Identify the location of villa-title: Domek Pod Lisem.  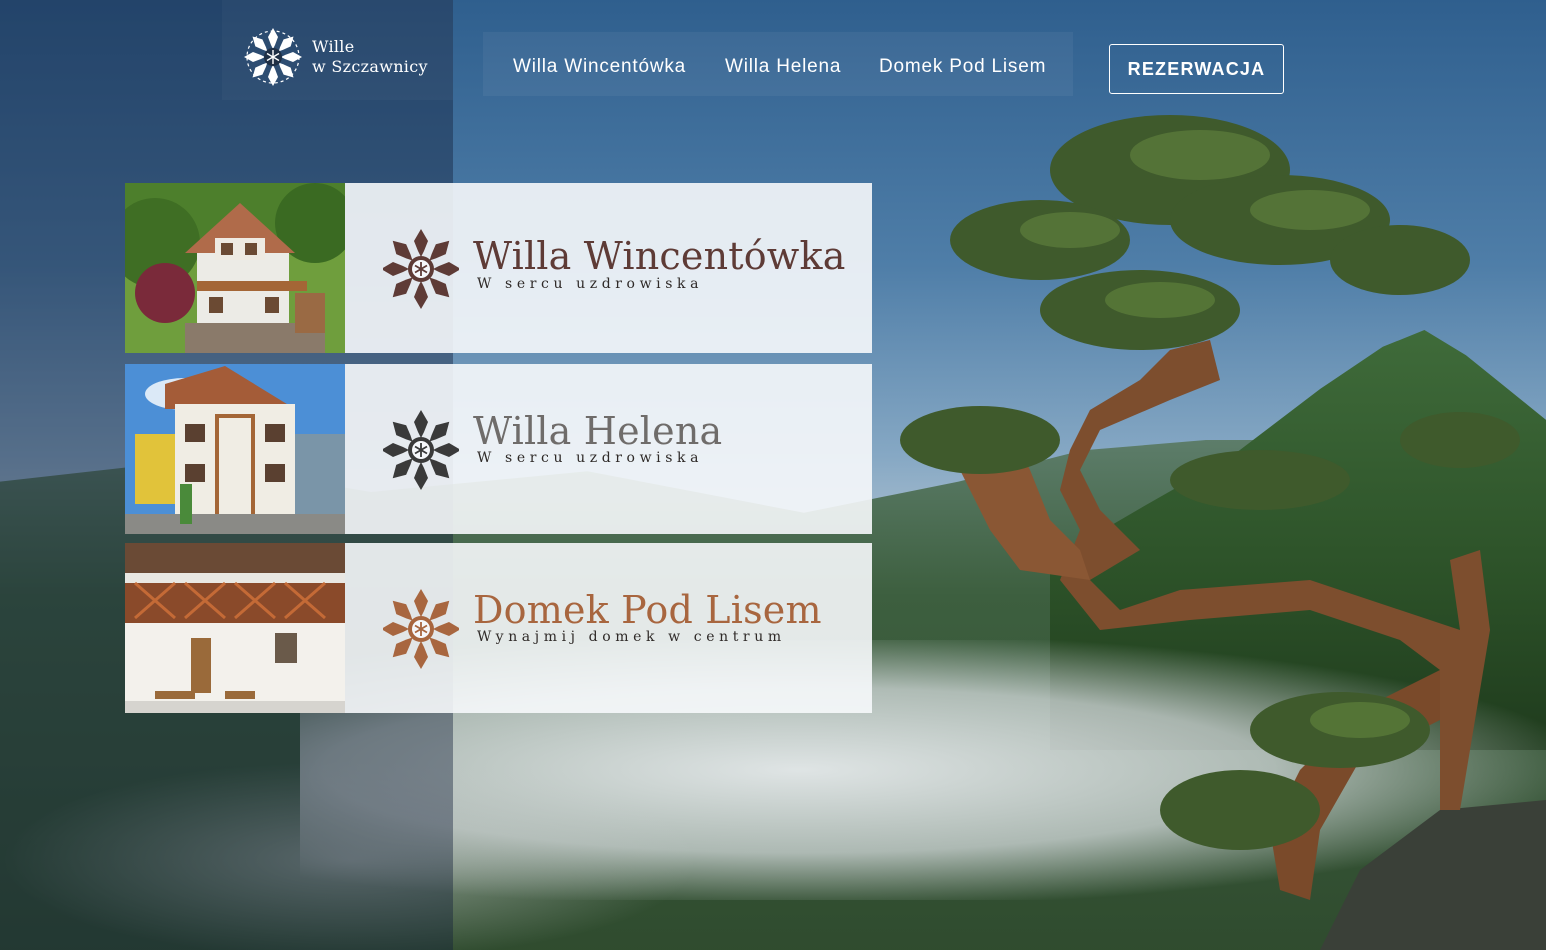
(647, 610).